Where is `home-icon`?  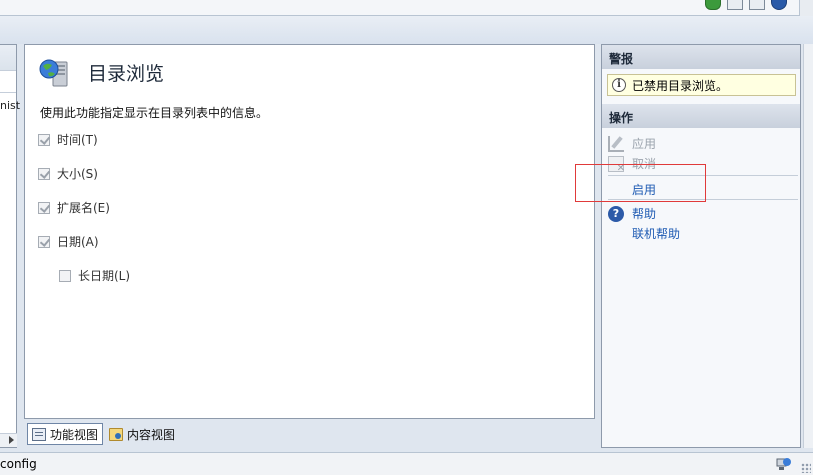
home-icon is located at coordinates (757, 5).